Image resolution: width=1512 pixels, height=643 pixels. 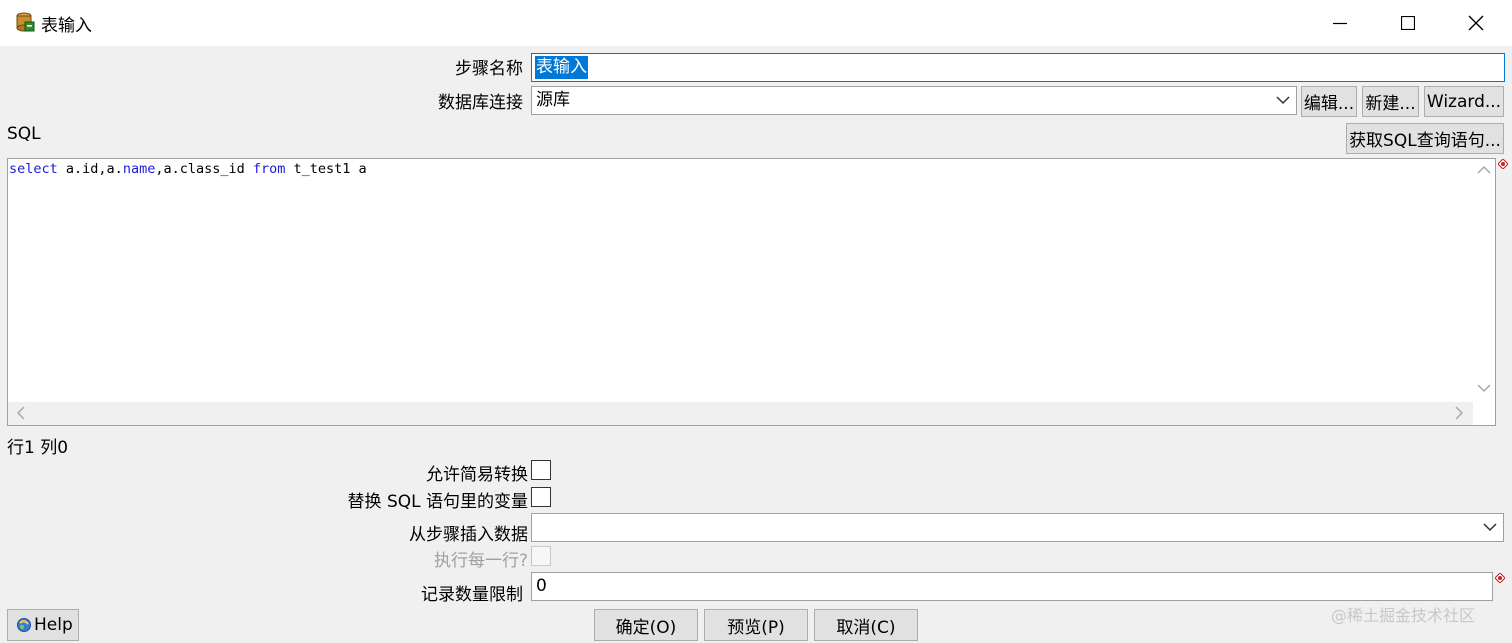 I want to click on watermark: @稀土掘金技术社区, so click(x=1403, y=615).